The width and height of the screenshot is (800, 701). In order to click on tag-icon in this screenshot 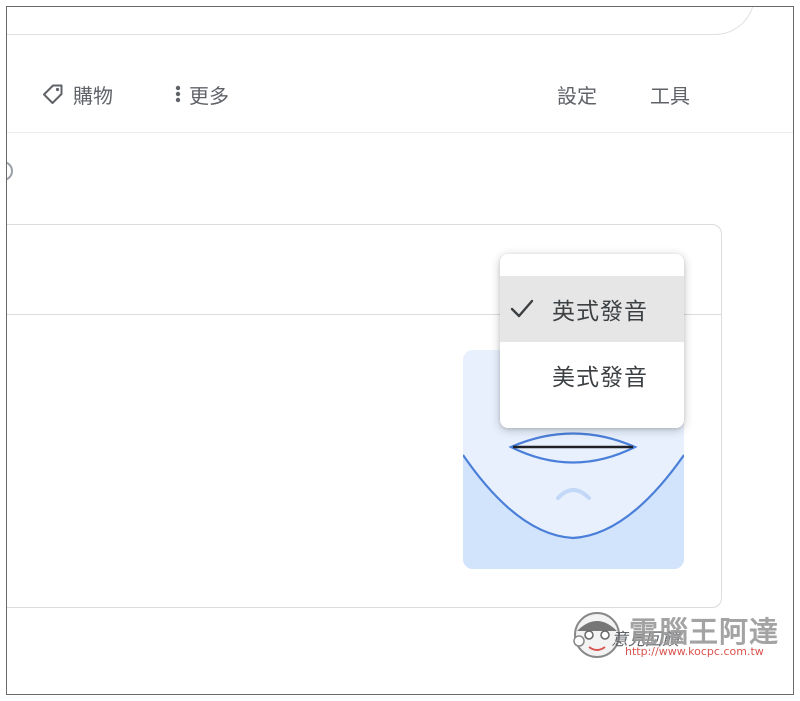, I will do `click(53, 94)`.